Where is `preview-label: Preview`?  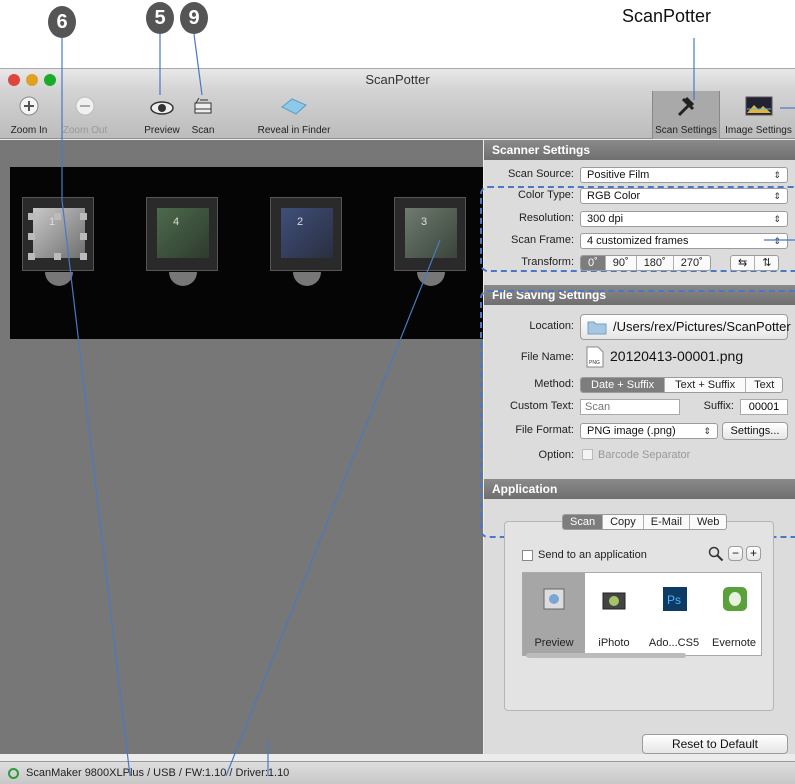
preview-label: Preview is located at coordinates (162, 130).